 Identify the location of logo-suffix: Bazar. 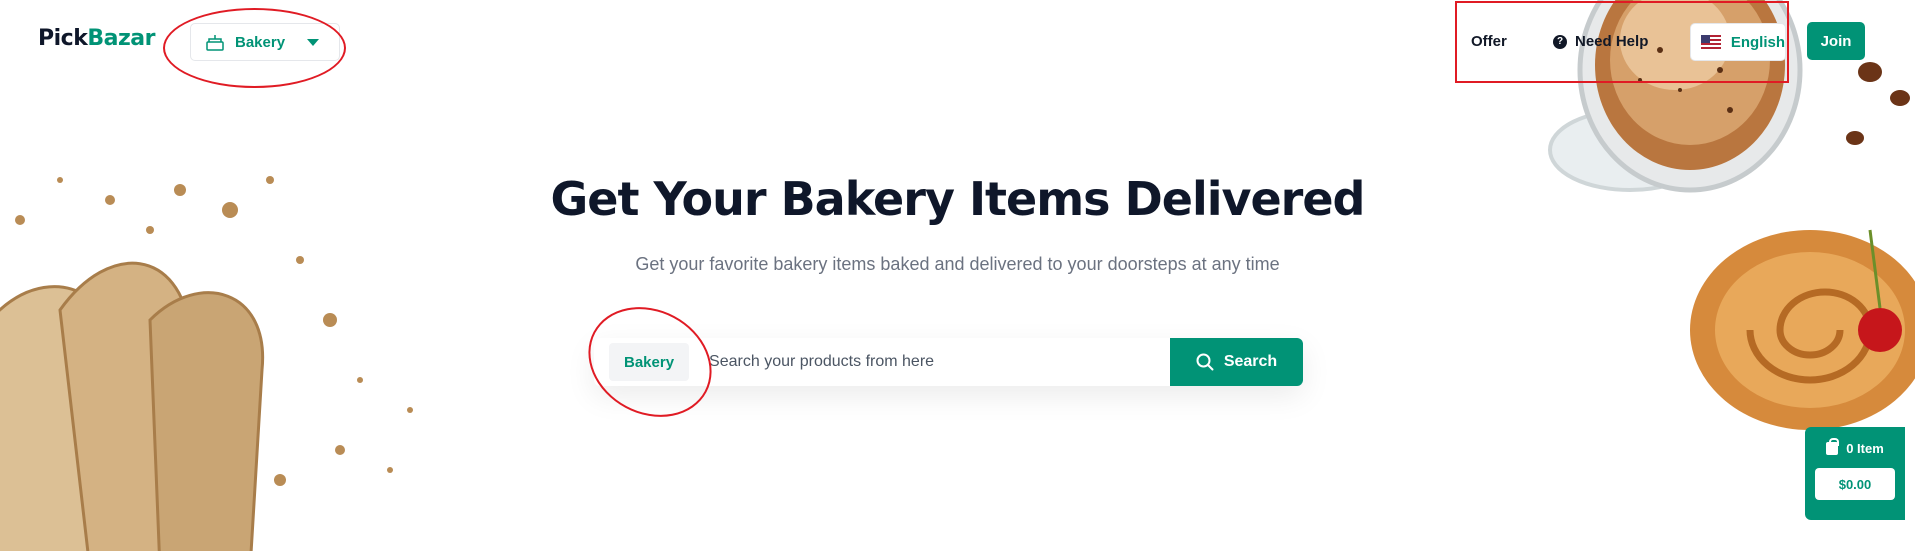
(121, 38).